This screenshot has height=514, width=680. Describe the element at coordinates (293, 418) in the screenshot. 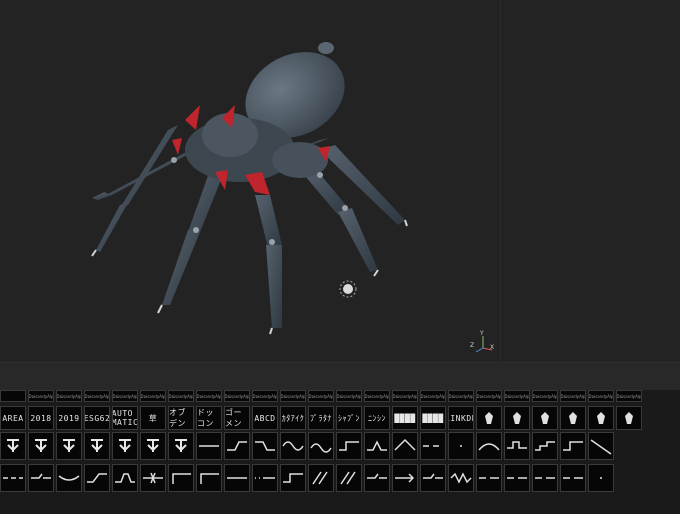

I see `text-asset-cell: ｶﾀｱｲｸ` at that location.